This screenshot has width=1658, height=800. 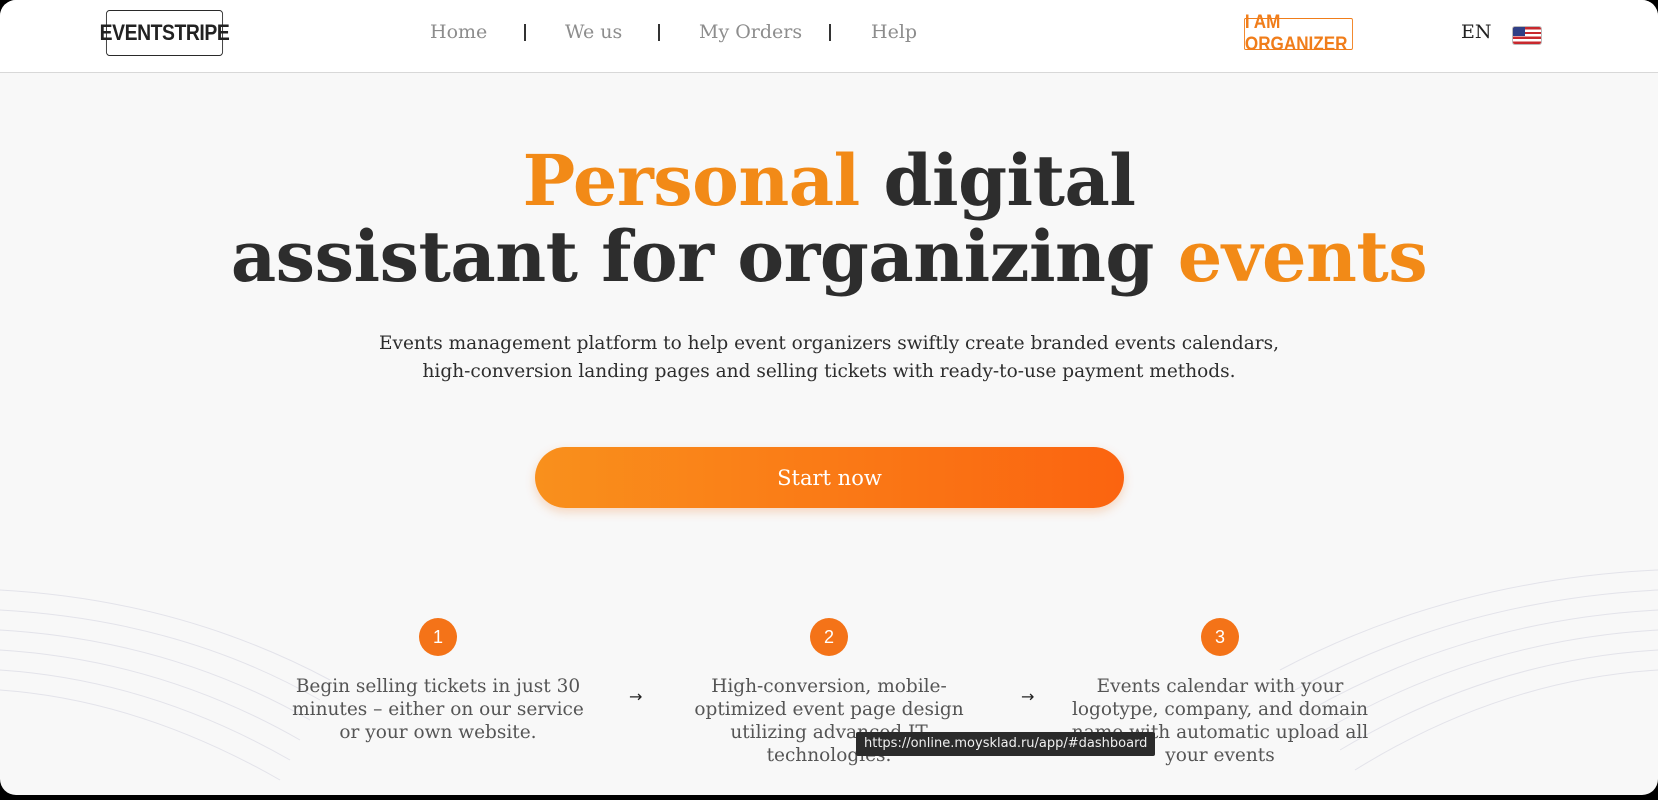 What do you see at coordinates (829, 477) in the screenshot?
I see `start-now-button: Start now` at bounding box center [829, 477].